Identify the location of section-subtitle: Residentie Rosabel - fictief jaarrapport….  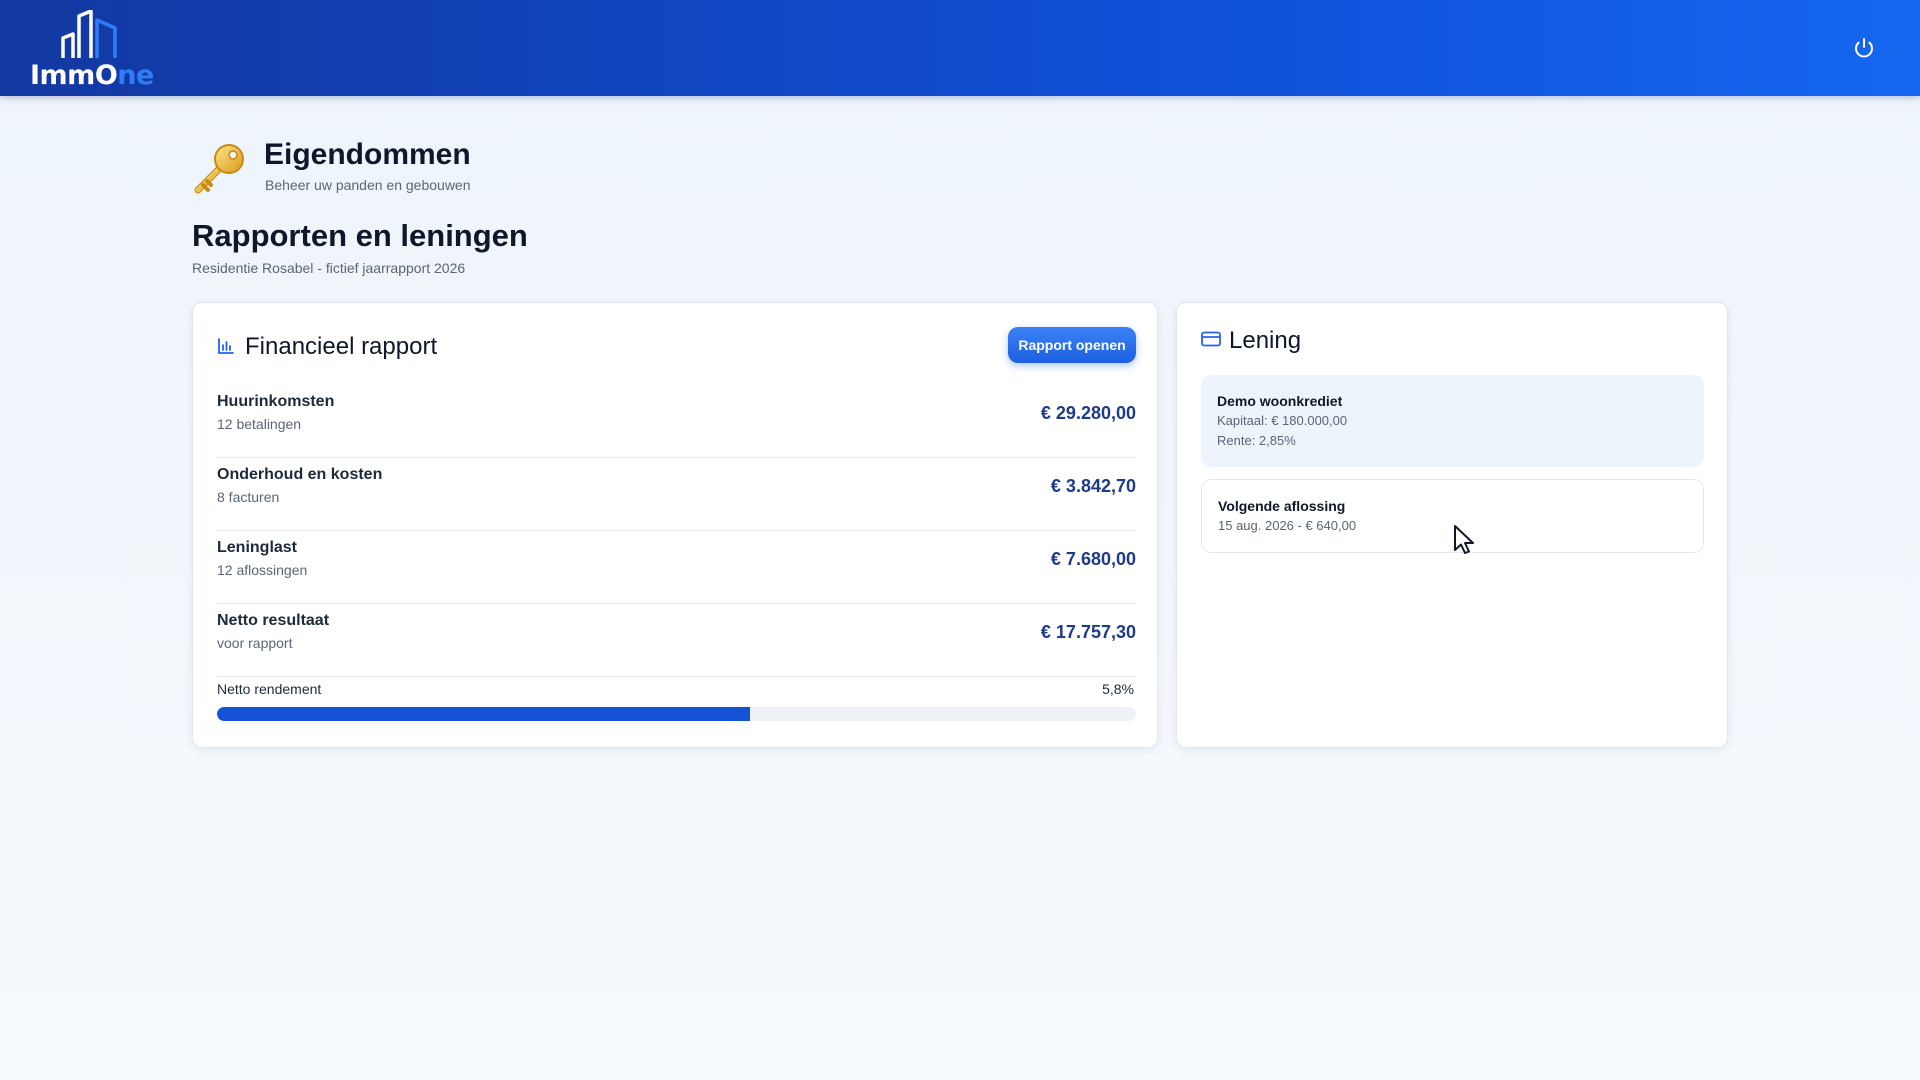
(329, 268).